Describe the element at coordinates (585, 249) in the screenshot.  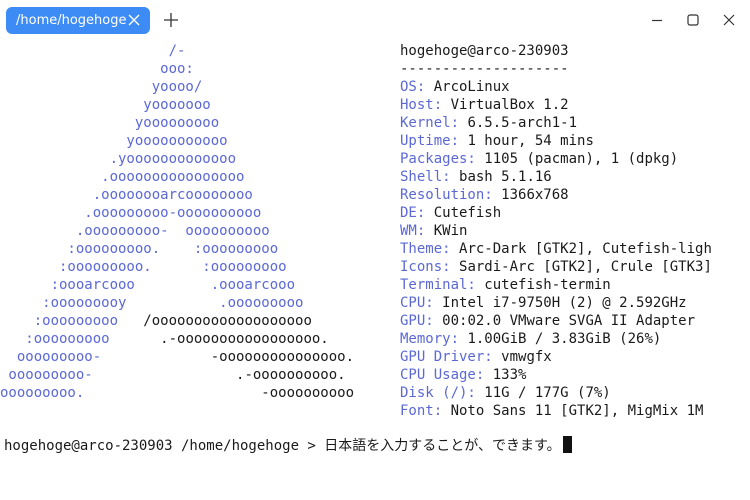
I see `info-value: Arc-Dark [GTK2], Cutefish-ligh` at that location.